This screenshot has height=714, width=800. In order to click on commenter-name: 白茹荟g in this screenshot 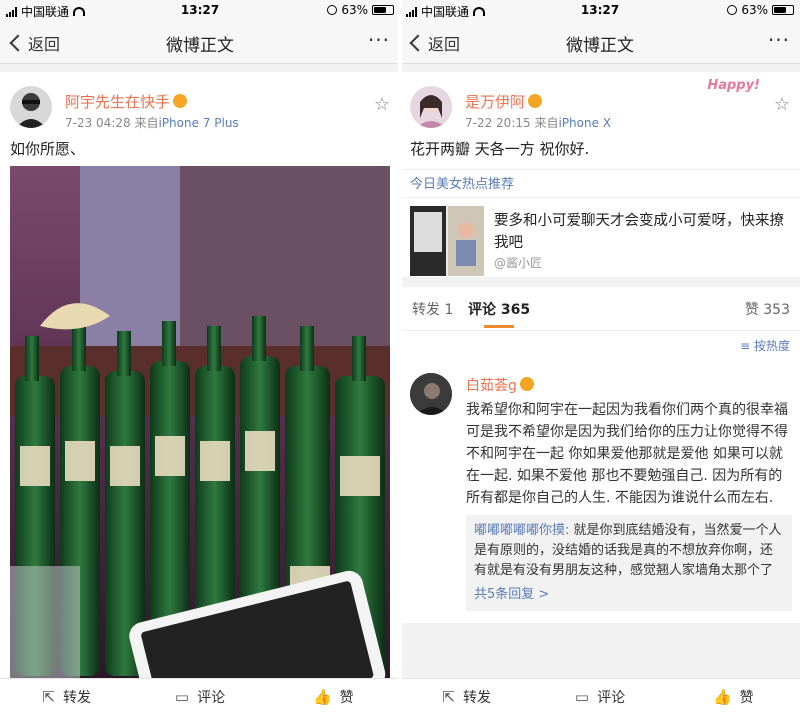, I will do `click(500, 385)`.